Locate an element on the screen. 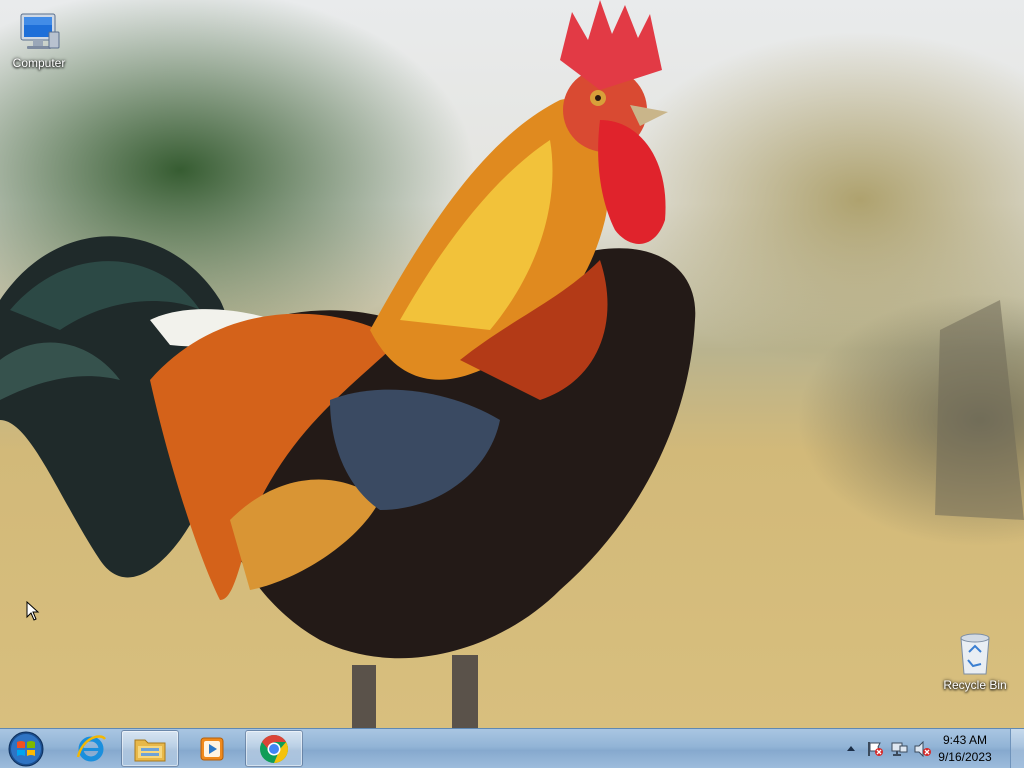 The width and height of the screenshot is (1024, 768). taskbar-internet-explorer is located at coordinates (91, 748).